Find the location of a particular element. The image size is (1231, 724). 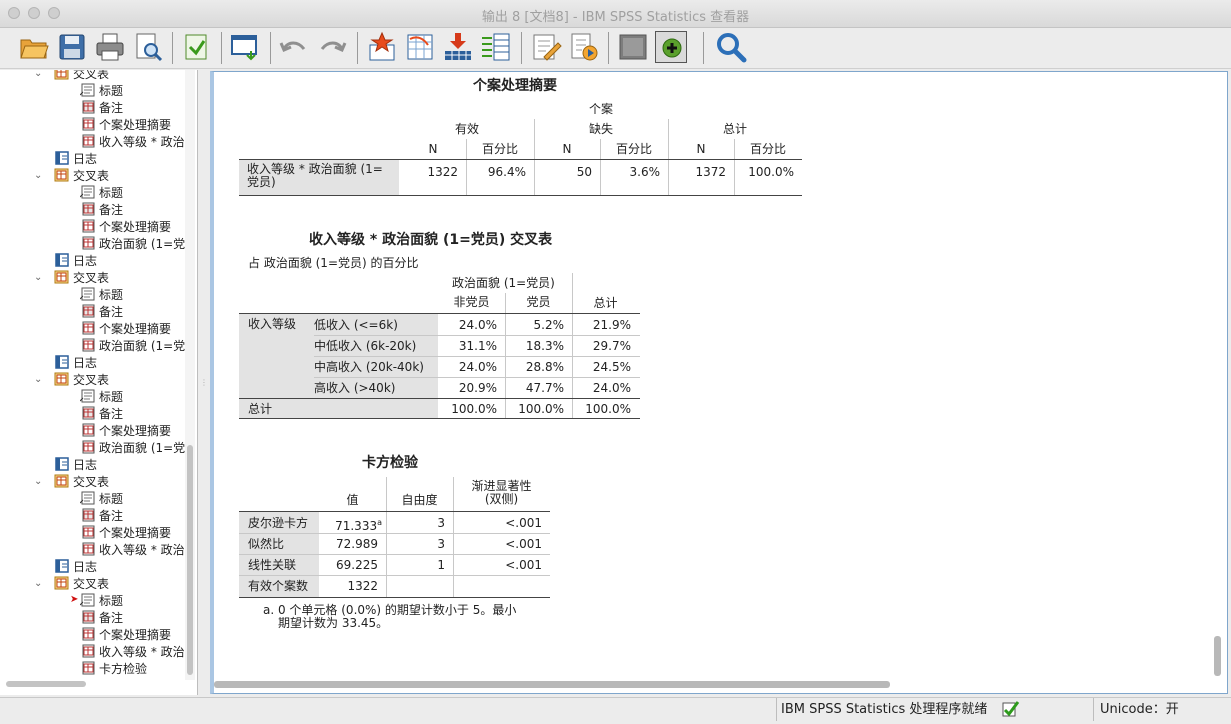

outline-item-label: 收入等级 * 政治 is located at coordinates (142, 142).